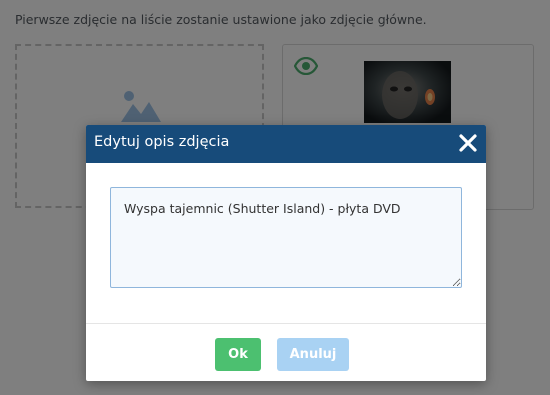  What do you see at coordinates (238, 354) in the screenshot?
I see `ok-button: Ok` at bounding box center [238, 354].